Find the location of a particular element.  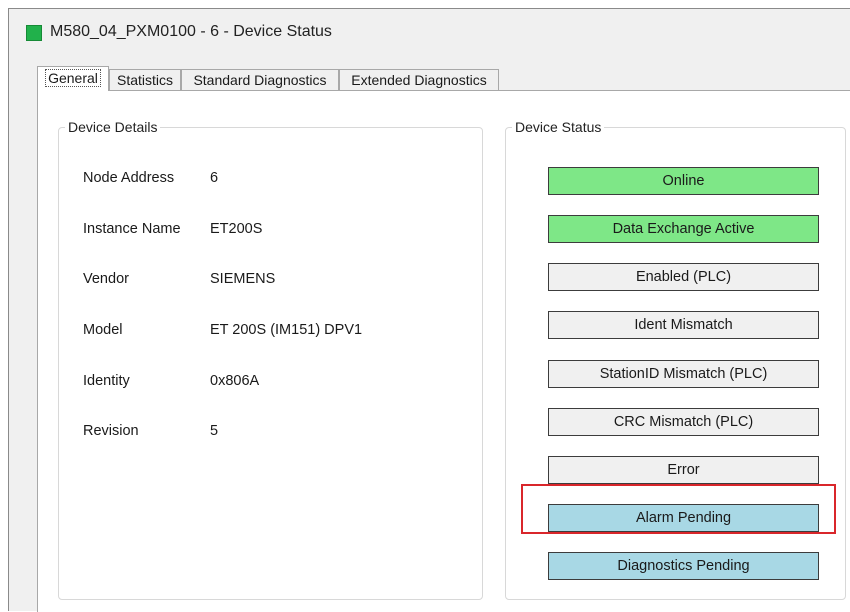

tab-general-label: General is located at coordinates (73, 78).